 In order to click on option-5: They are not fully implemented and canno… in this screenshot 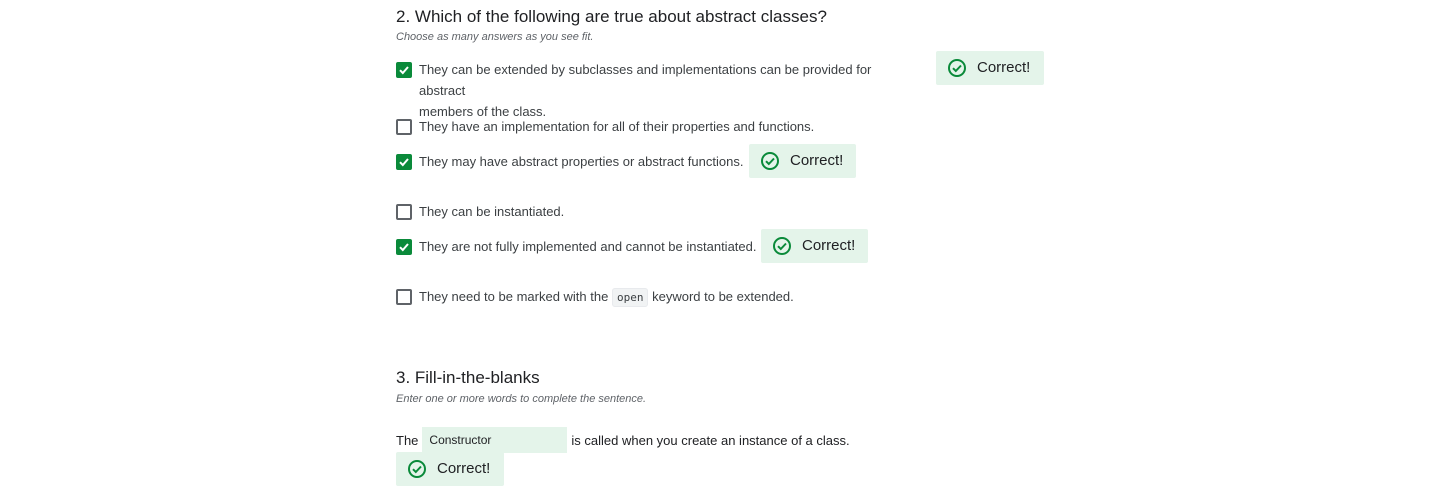, I will do `click(576, 248)`.